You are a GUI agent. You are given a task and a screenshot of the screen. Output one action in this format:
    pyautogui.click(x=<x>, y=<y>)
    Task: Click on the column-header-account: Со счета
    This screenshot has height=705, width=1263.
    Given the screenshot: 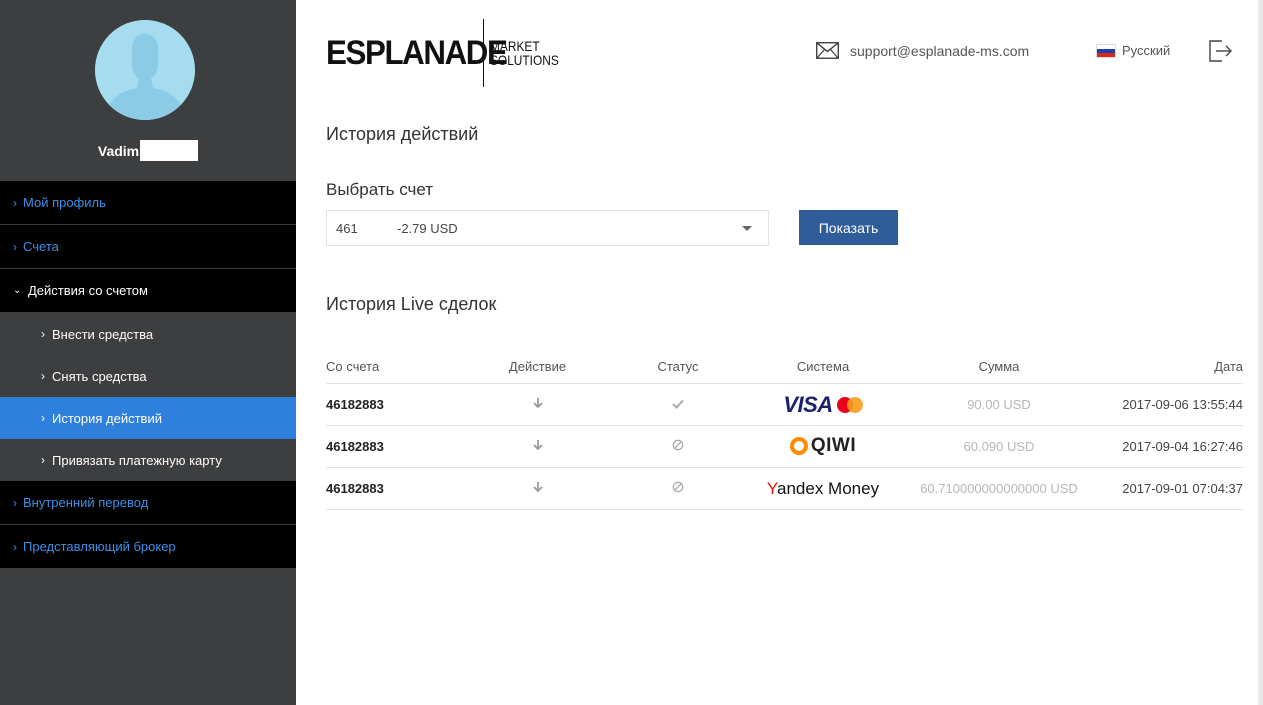 What is the action you would take?
    pyautogui.click(x=401, y=366)
    